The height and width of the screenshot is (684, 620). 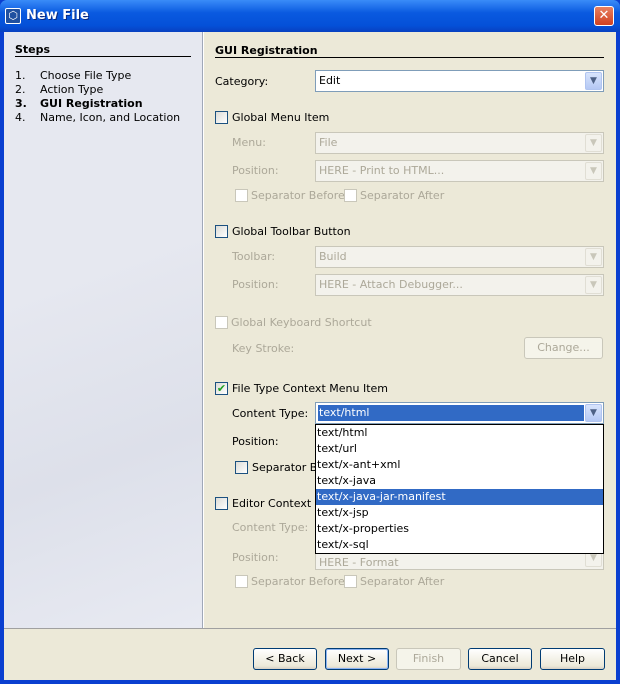 I want to click on file-type-context-menu-label: File Type Context Menu Item, so click(x=310, y=388).